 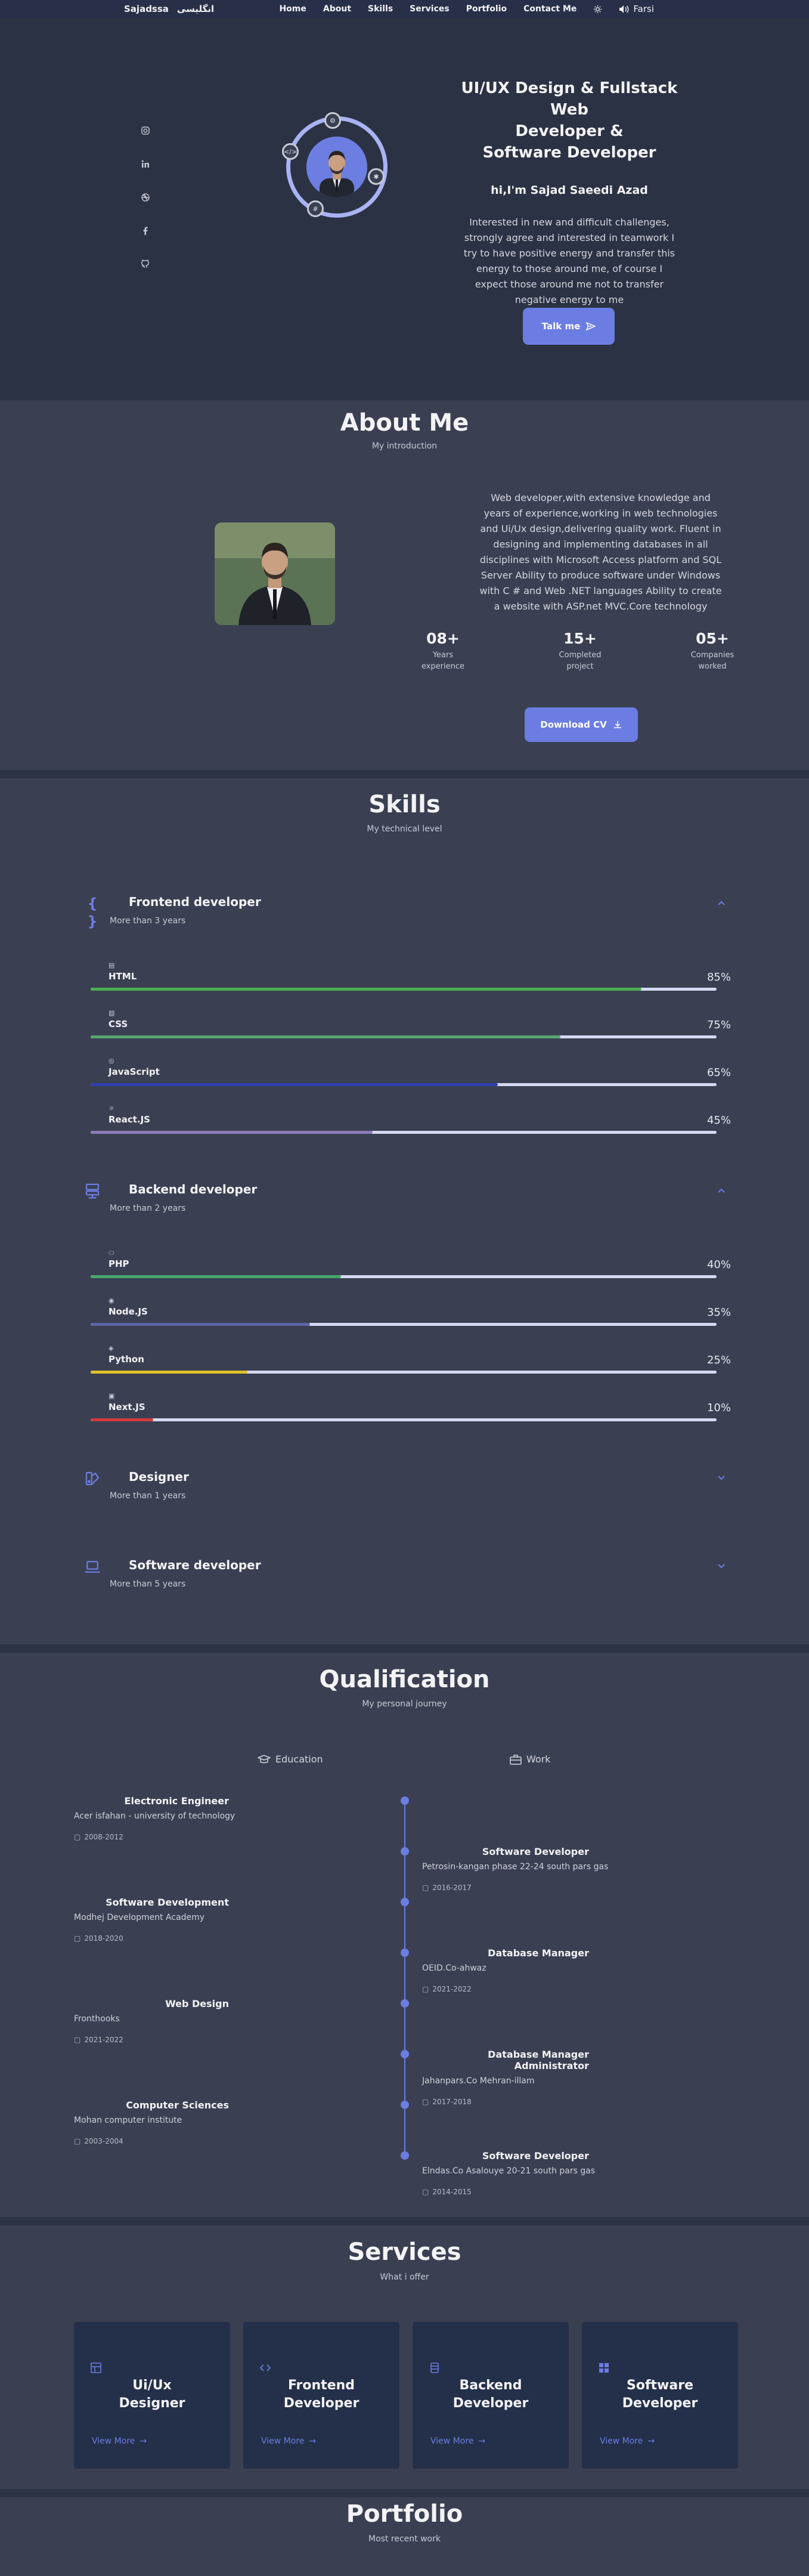 I want to click on frontend-title: Frontend developer, so click(x=195, y=902).